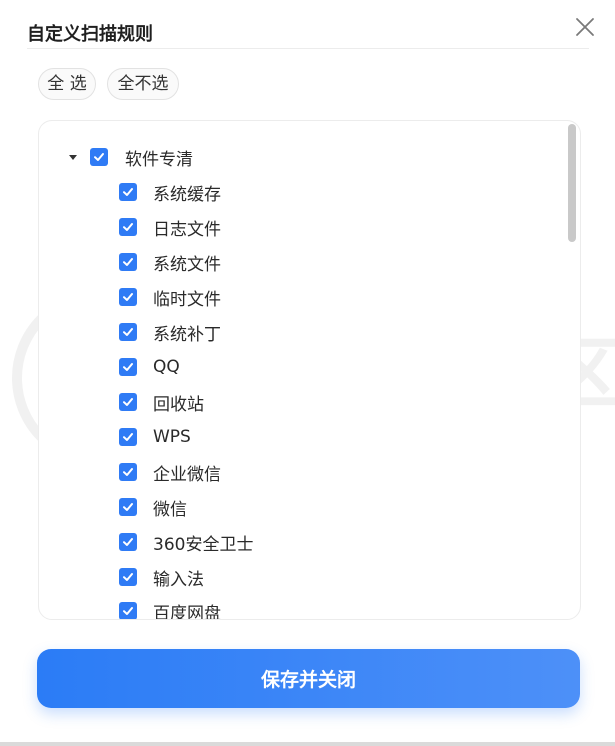  I want to click on select-none-button: 全不选, so click(143, 84).